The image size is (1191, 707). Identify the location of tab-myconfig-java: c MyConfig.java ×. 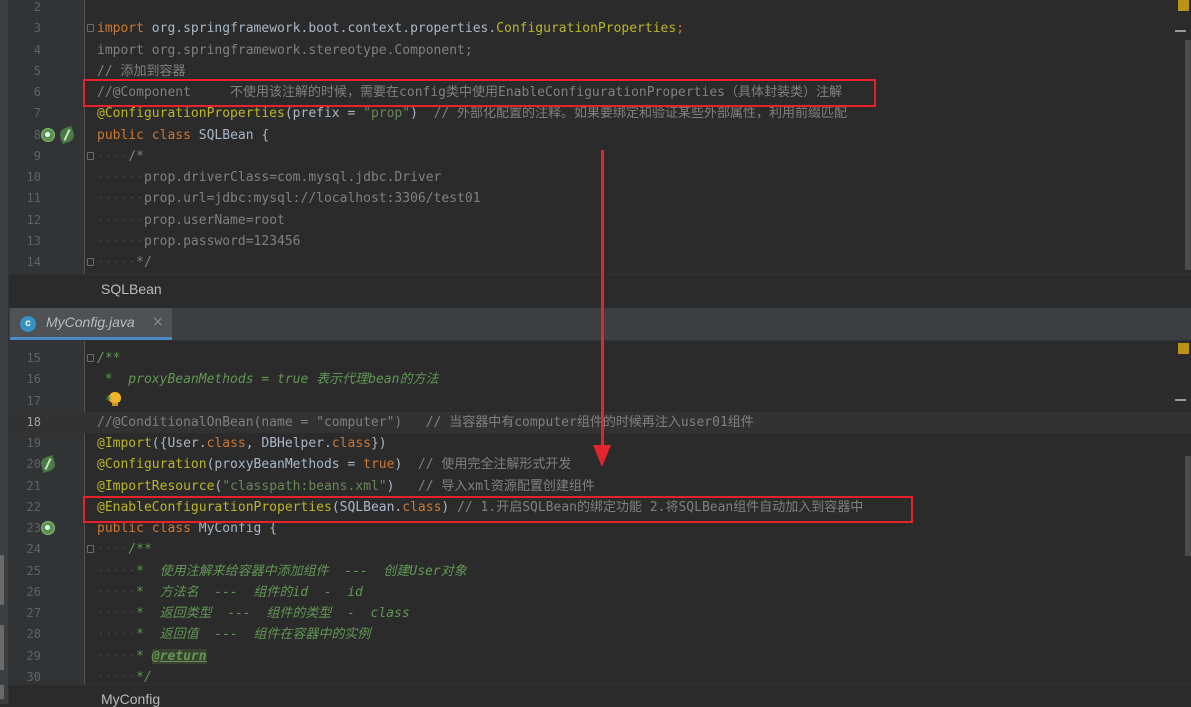
(91, 324).